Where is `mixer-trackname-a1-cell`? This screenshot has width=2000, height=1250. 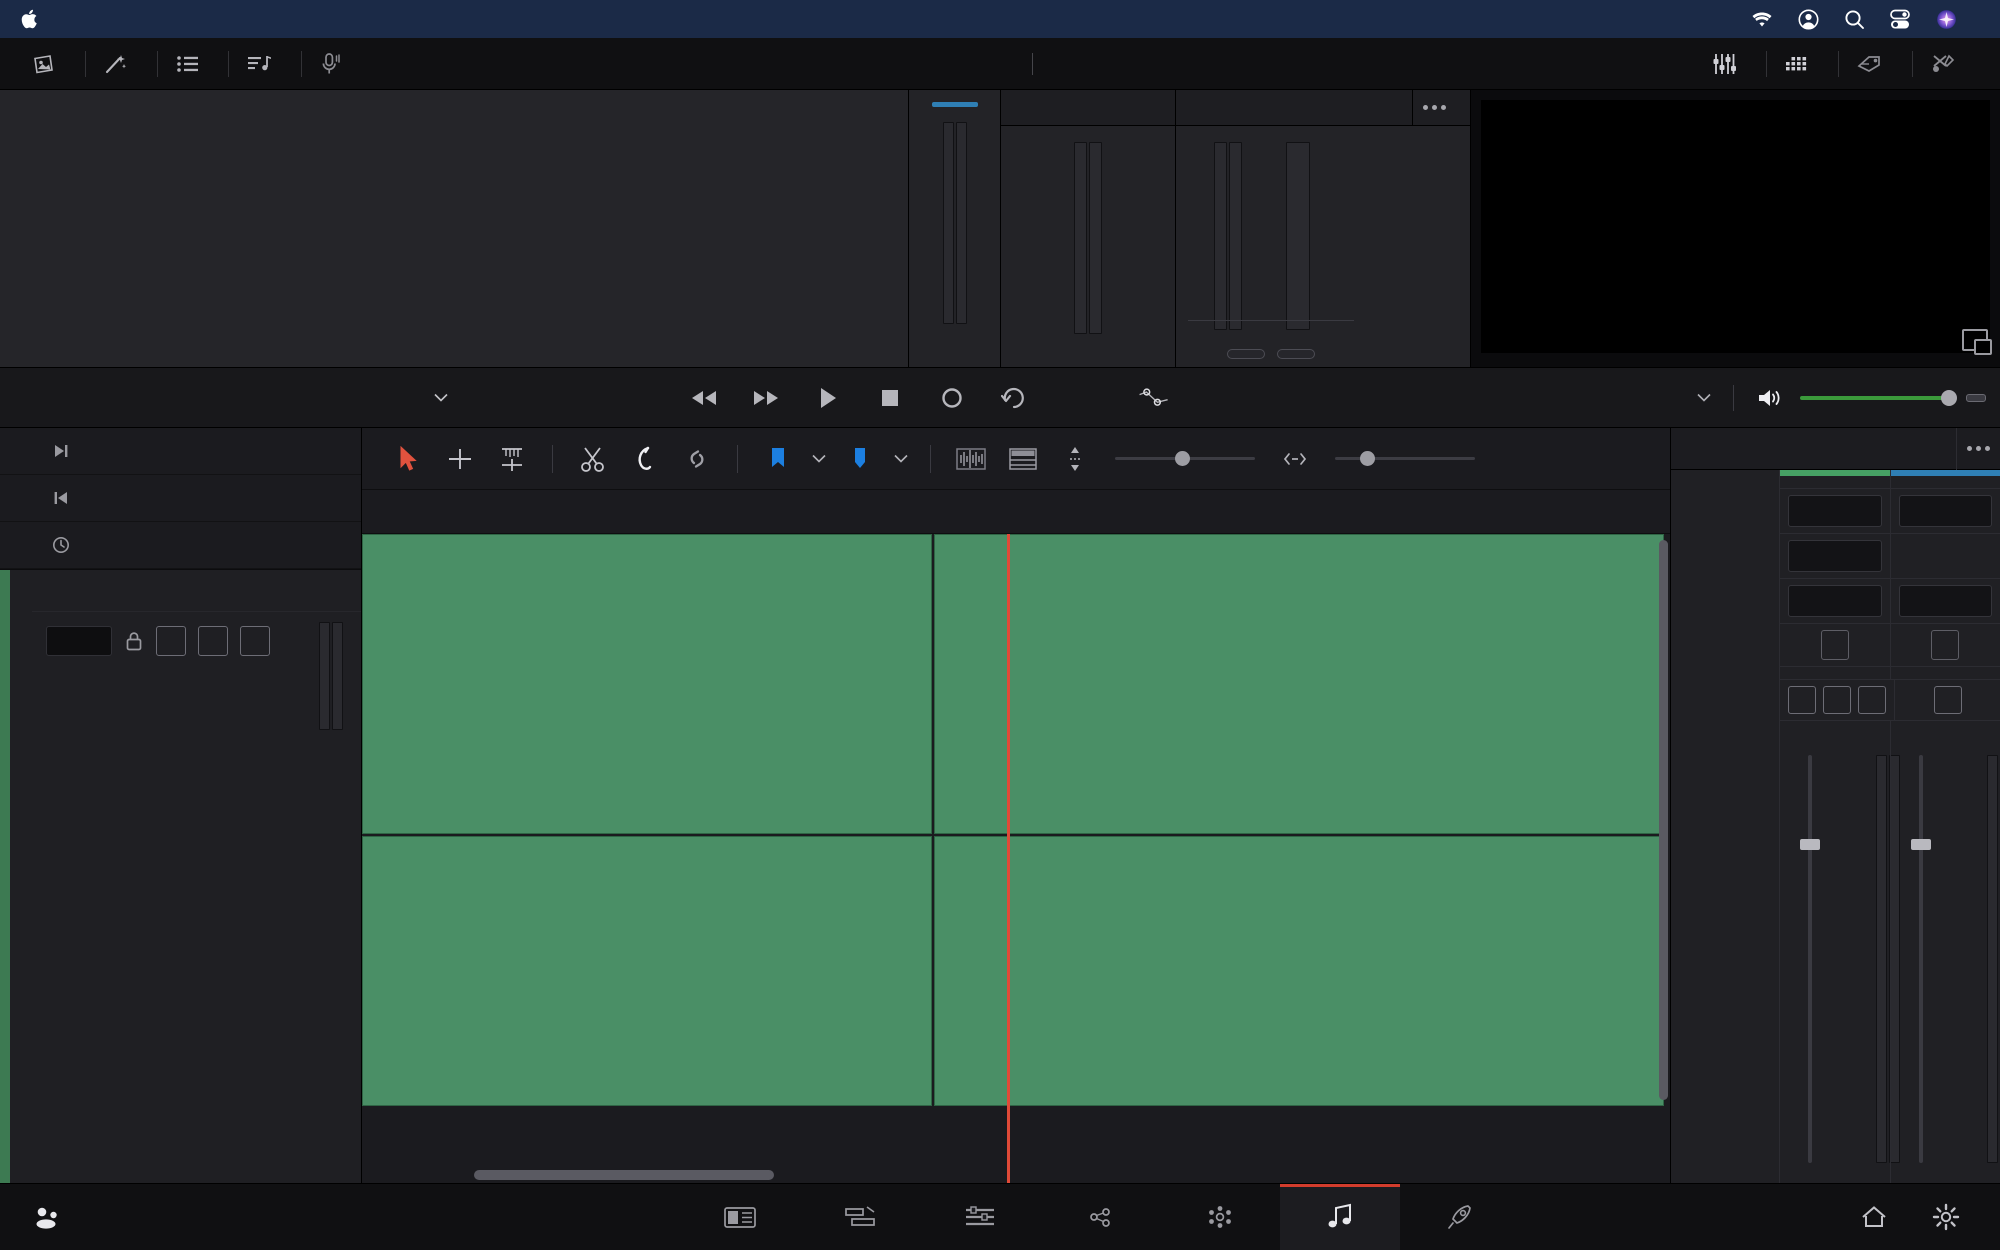
mixer-trackname-a1-cell is located at coordinates (1834, 673).